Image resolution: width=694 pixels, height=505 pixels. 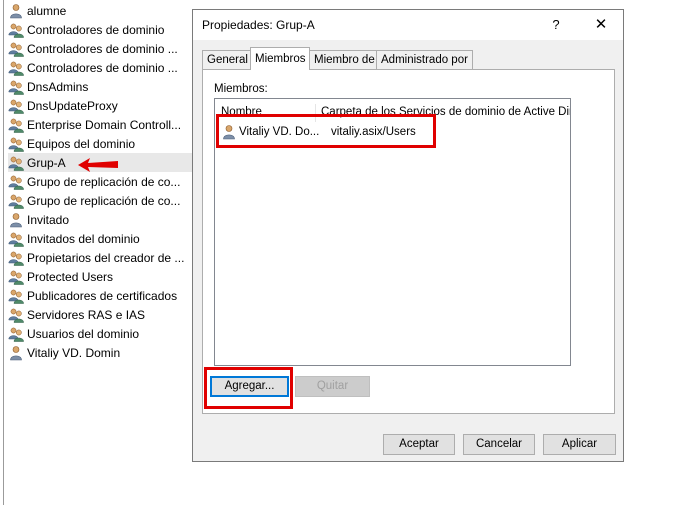 I want to click on list-border, so click(x=3, y=252).